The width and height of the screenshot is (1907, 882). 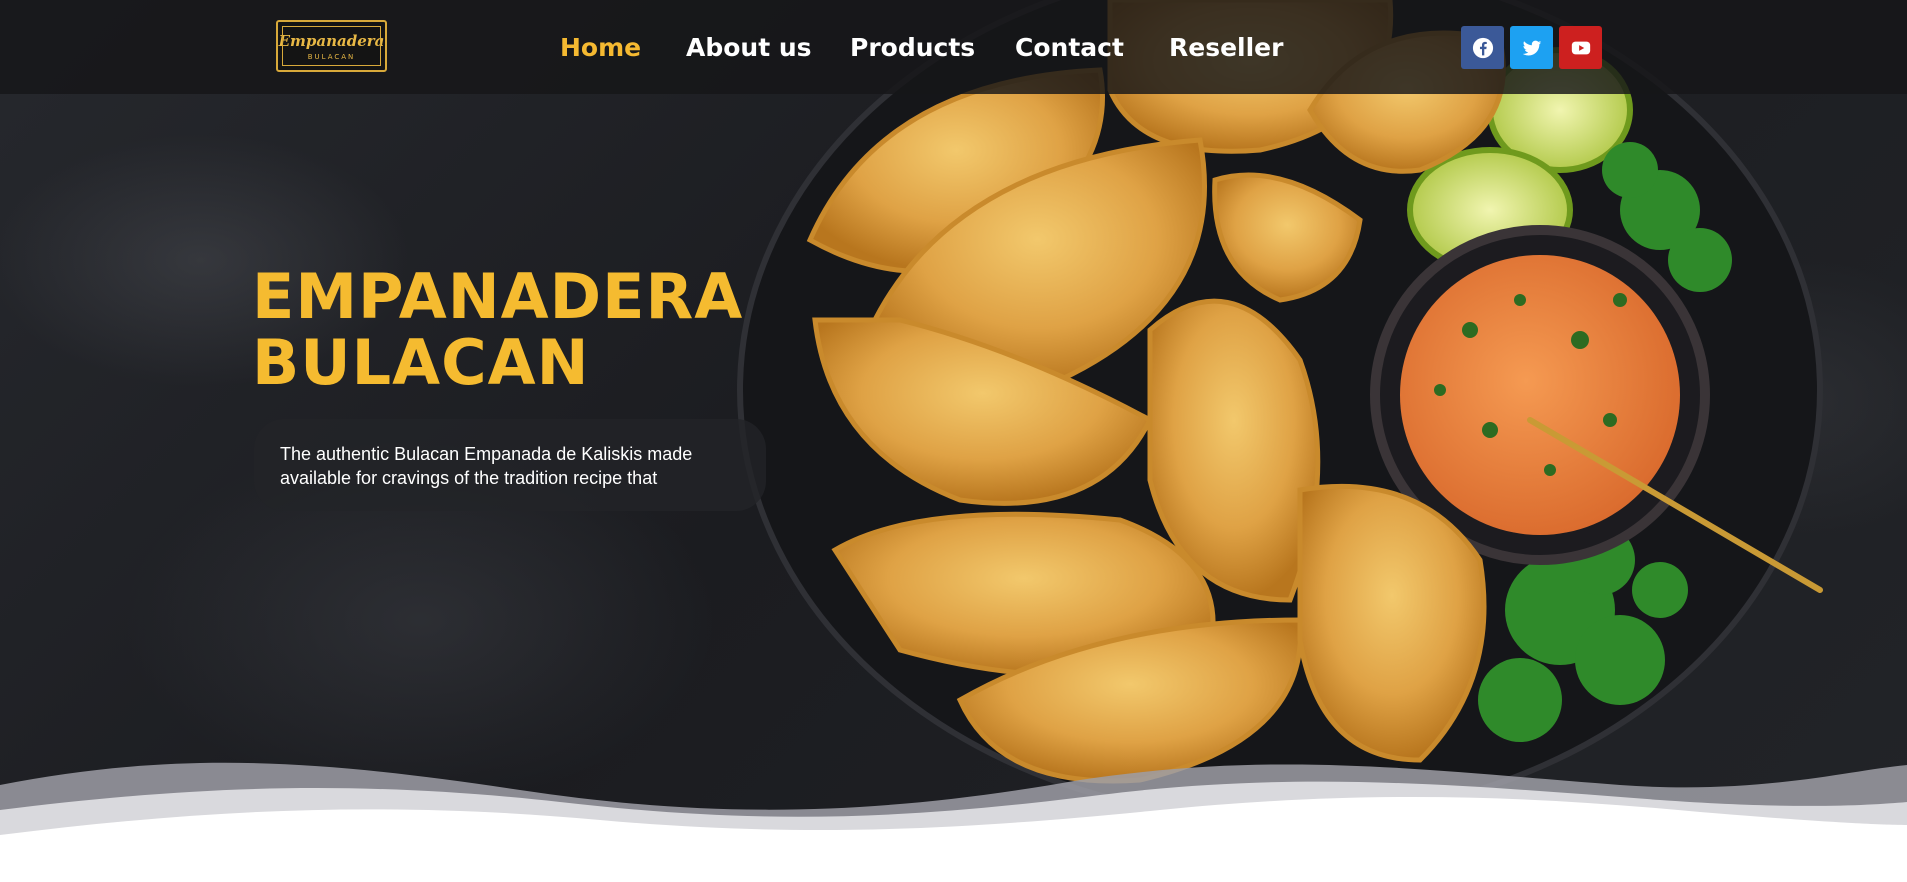 I want to click on nav-reseller: Reseller, so click(x=1226, y=48).